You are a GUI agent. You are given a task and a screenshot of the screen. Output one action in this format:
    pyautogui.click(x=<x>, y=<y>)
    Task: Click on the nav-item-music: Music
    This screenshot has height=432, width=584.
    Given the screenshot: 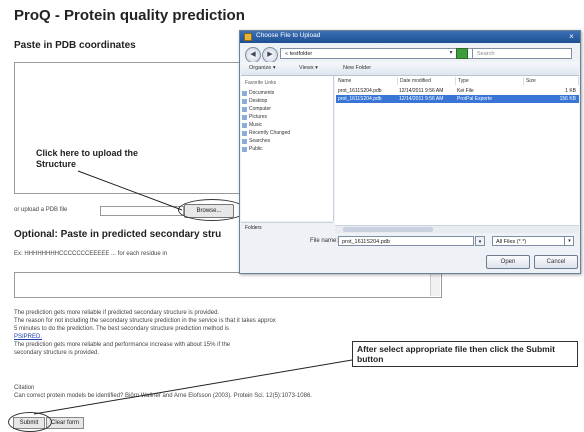 What is the action you would take?
    pyautogui.click(x=252, y=125)
    